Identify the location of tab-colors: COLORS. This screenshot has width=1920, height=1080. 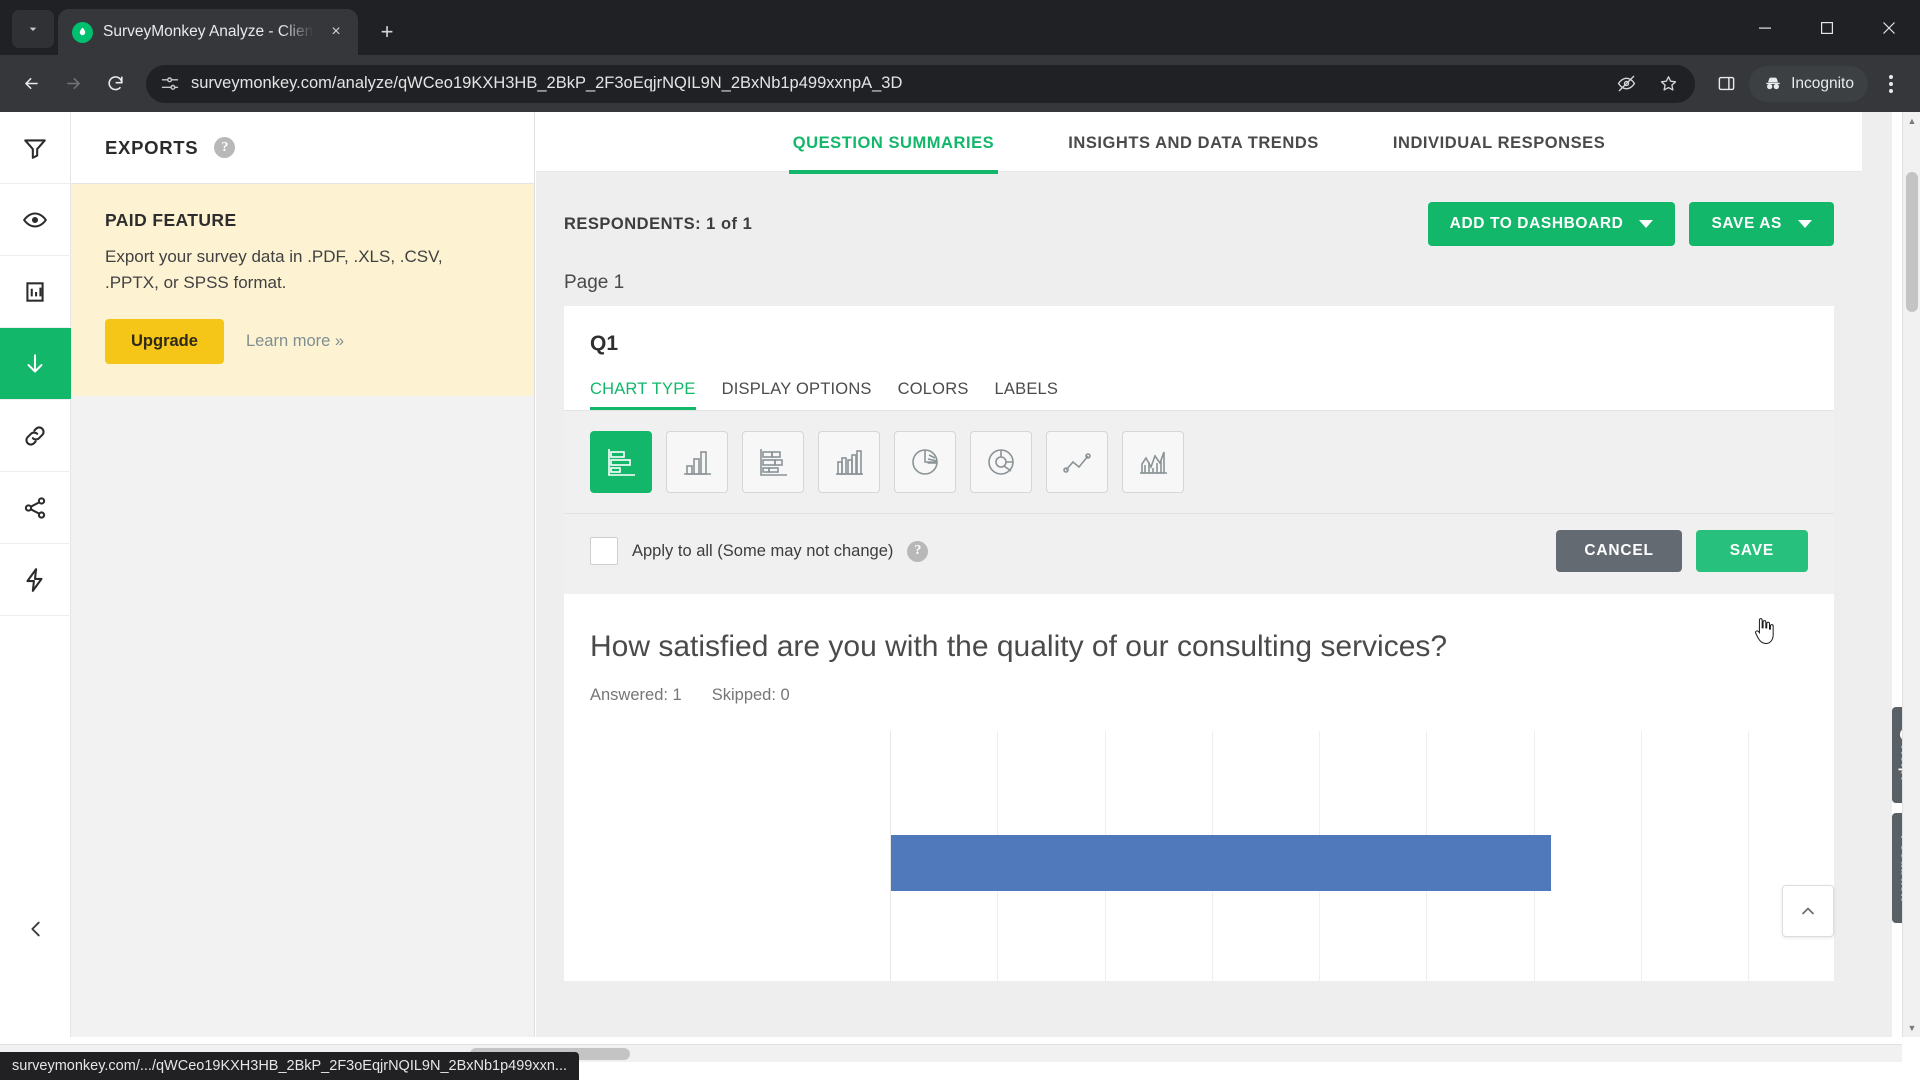
(933, 395).